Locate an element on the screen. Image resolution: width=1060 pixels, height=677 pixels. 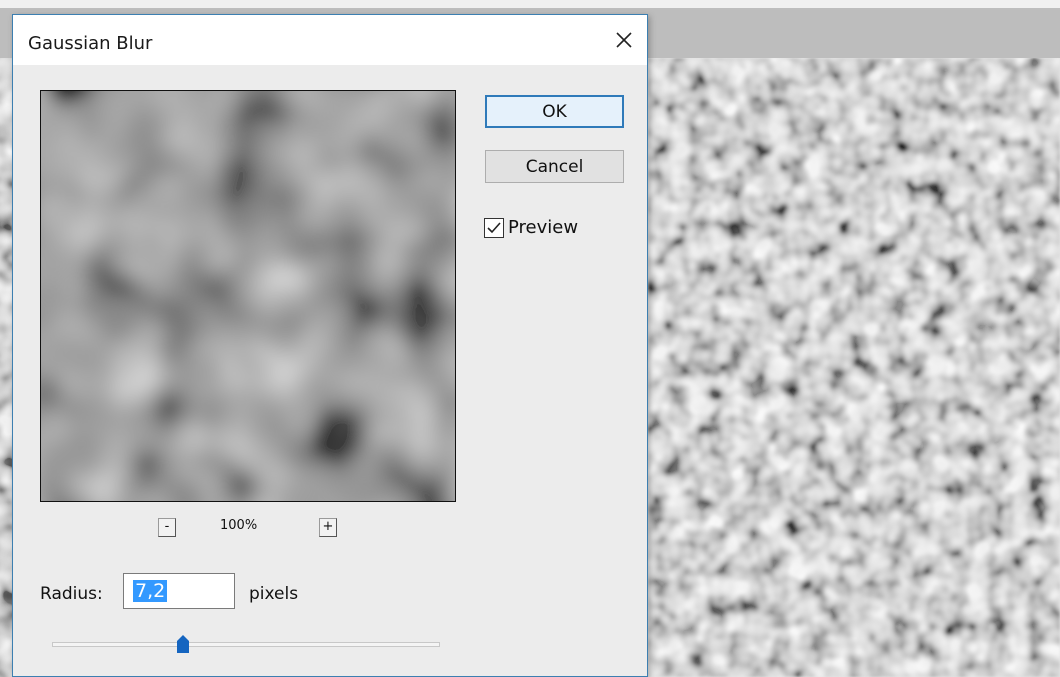
preview-checkbox: Preview is located at coordinates (531, 227).